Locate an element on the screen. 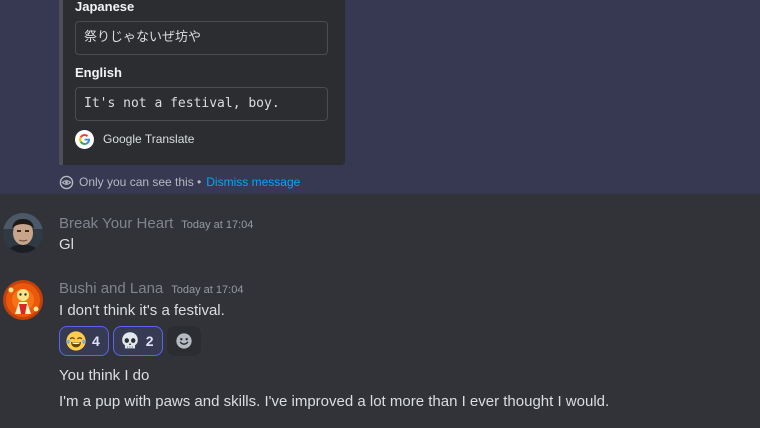  avatar-illustration is located at coordinates (23, 300).